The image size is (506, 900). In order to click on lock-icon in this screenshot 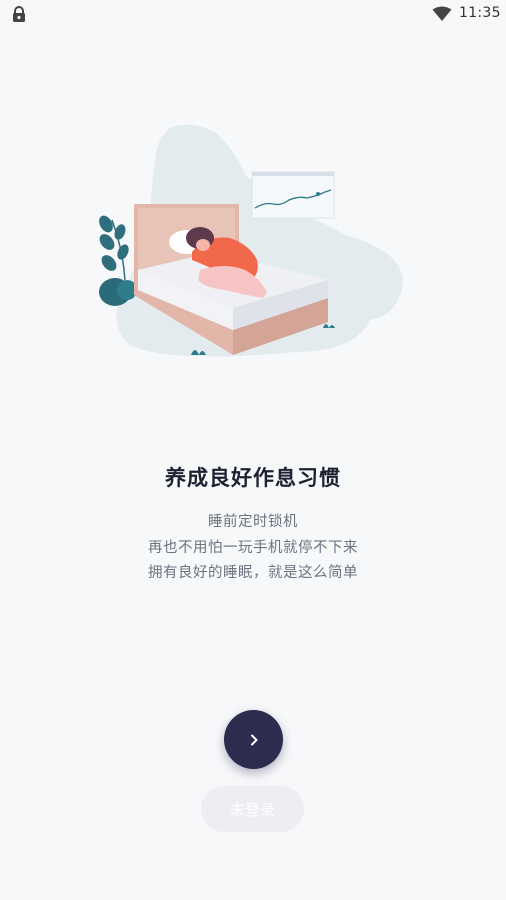, I will do `click(19, 14)`.